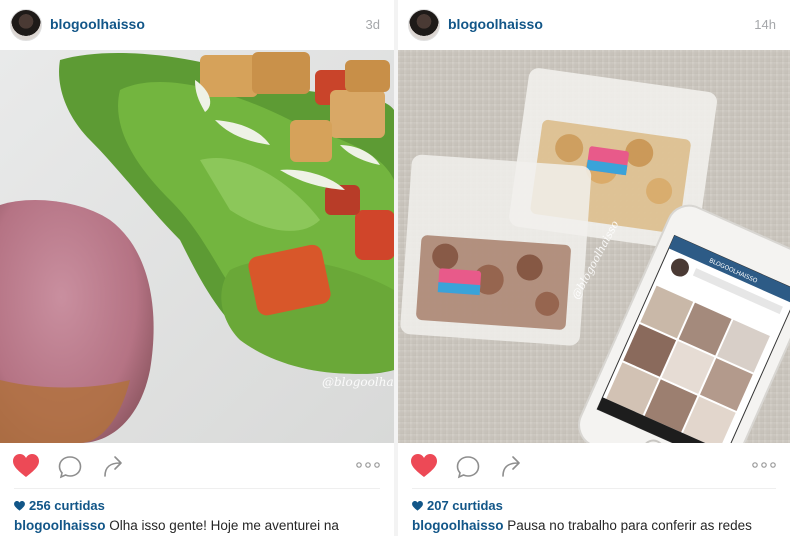 Image resolution: width=790 pixels, height=536 pixels. I want to click on likes-count: 207 curtidas, so click(457, 505).